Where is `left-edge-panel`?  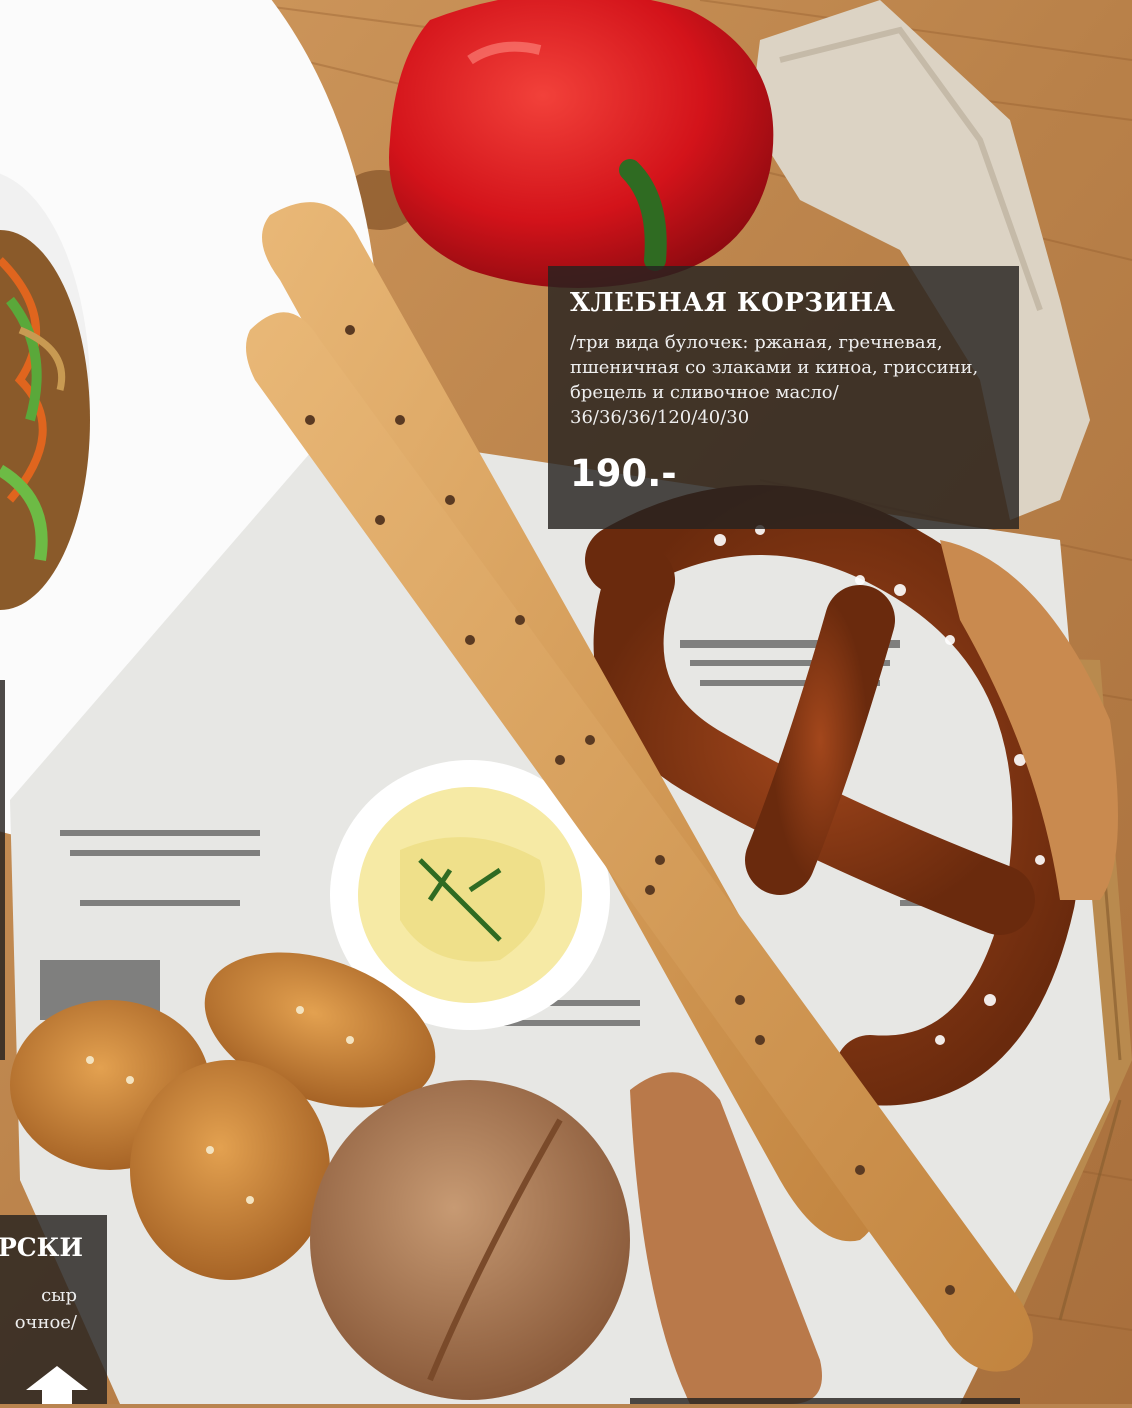 left-edge-panel is located at coordinates (2, 870).